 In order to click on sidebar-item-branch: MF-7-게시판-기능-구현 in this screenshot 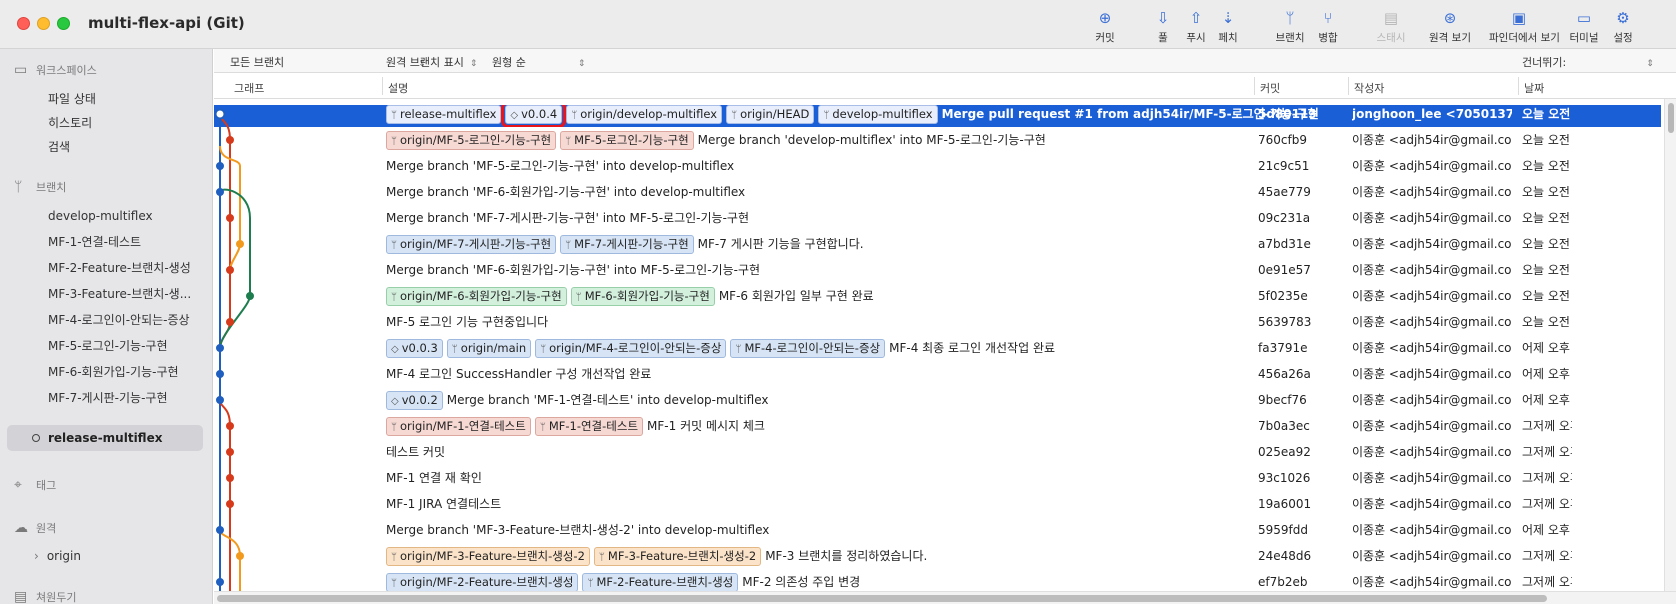, I will do `click(108, 398)`.